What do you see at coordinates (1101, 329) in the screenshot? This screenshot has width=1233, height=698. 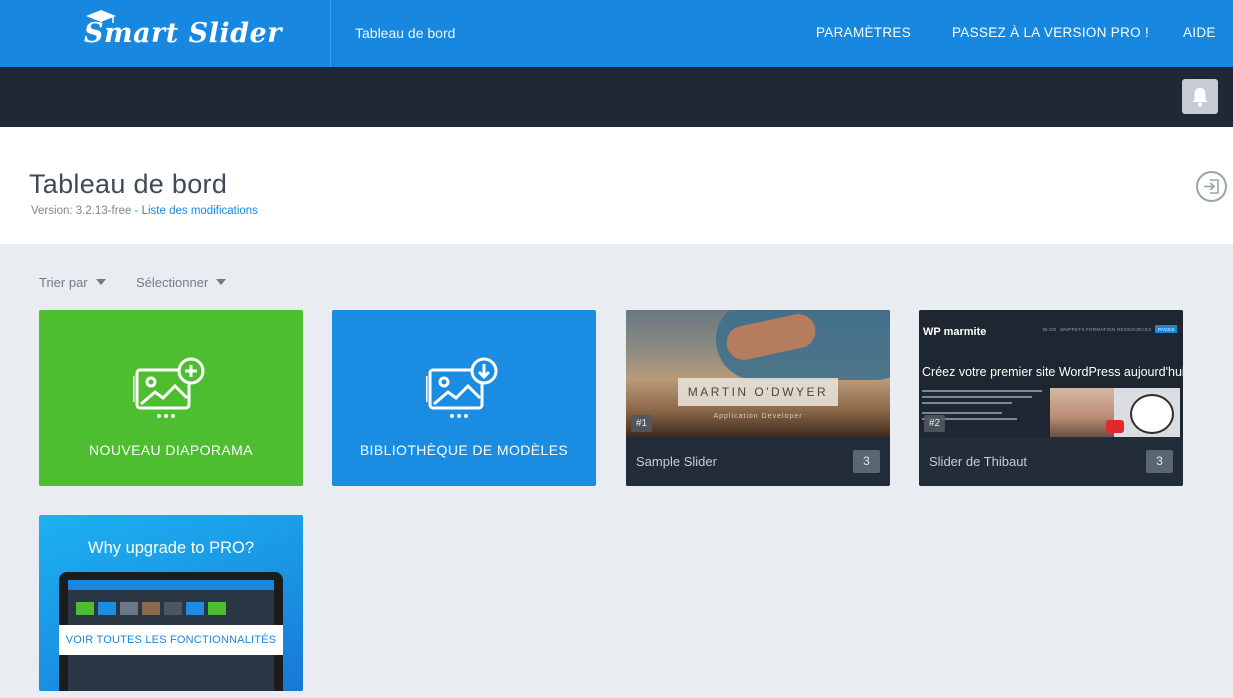 I see `thumbnail-nav-item: FORMATION` at bounding box center [1101, 329].